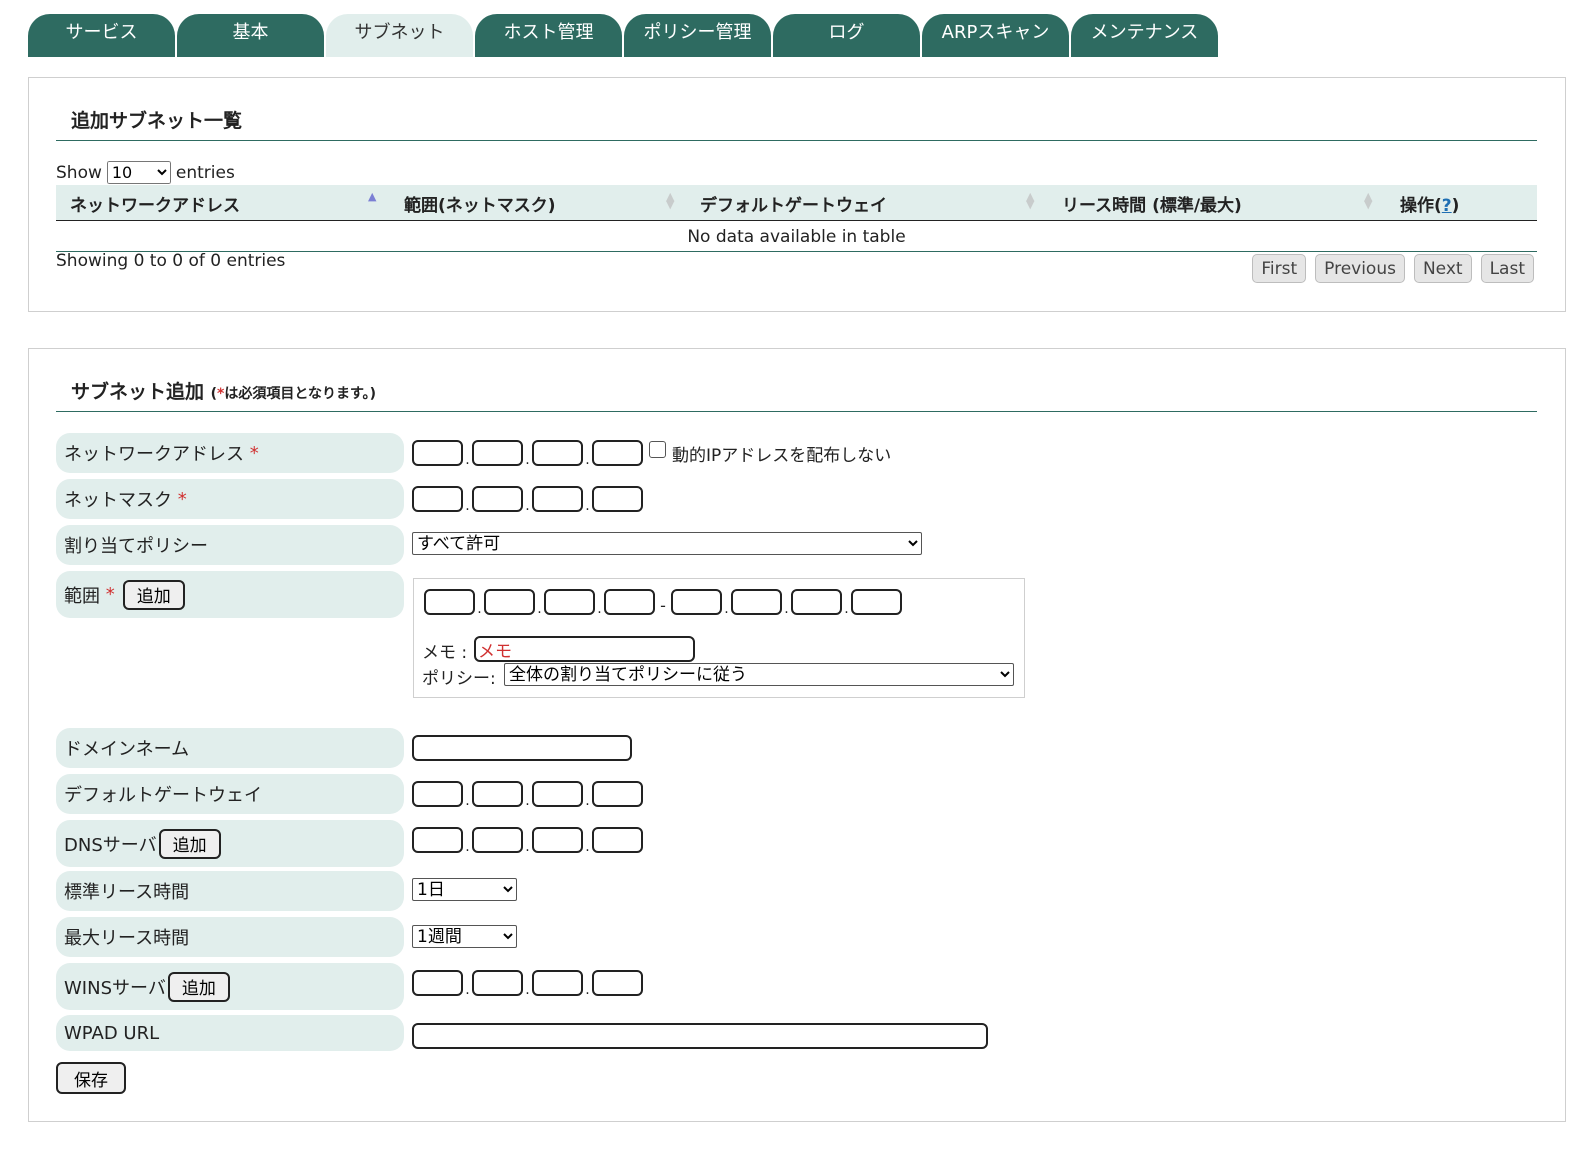 The image size is (1588, 1149). What do you see at coordinates (79, 172) in the screenshot?
I see `show-label: Show` at bounding box center [79, 172].